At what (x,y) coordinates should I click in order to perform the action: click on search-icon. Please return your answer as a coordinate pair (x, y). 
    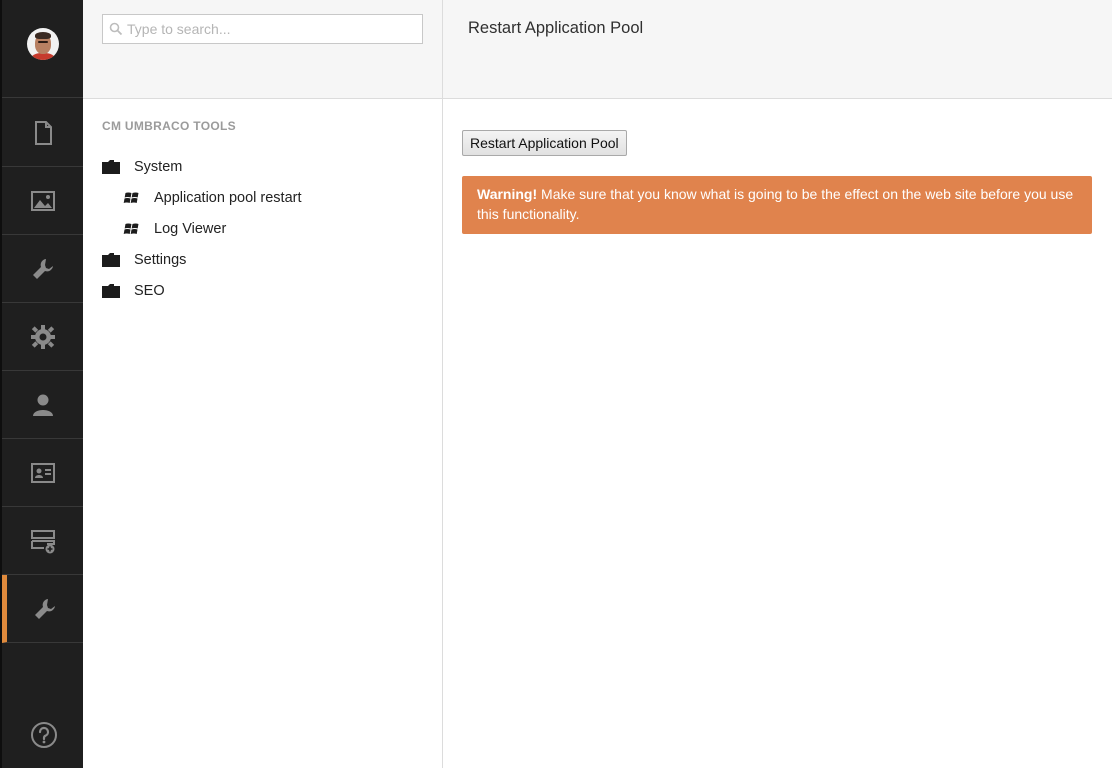
    Looking at the image, I should click on (116, 29).